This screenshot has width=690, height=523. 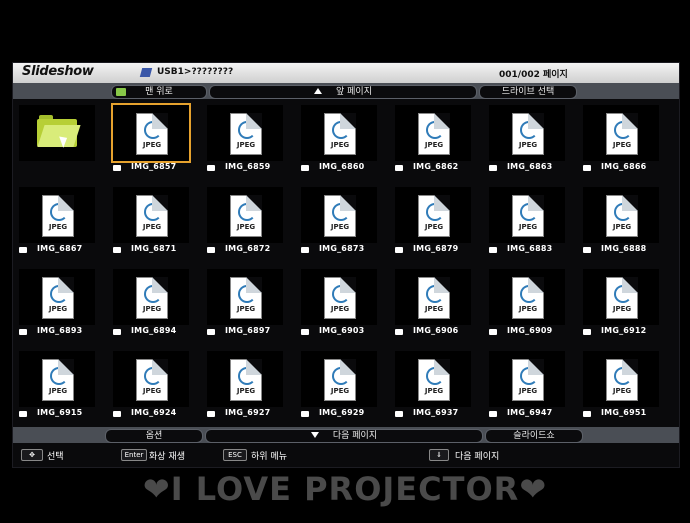 What do you see at coordinates (433, 386) in the screenshot?
I see `file-item: JPEG IMG_6937` at bounding box center [433, 386].